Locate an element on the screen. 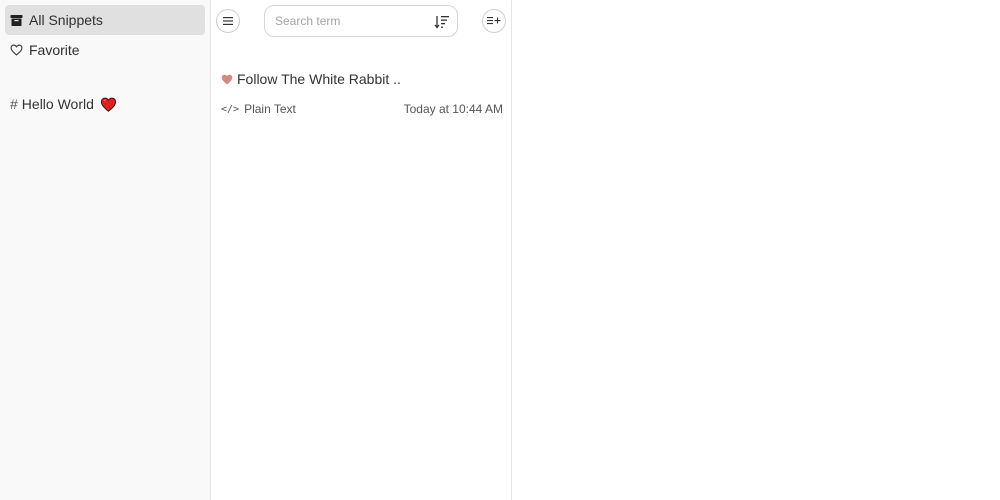 The image size is (1000, 500). sidebar-item-label: Favorite is located at coordinates (54, 50).